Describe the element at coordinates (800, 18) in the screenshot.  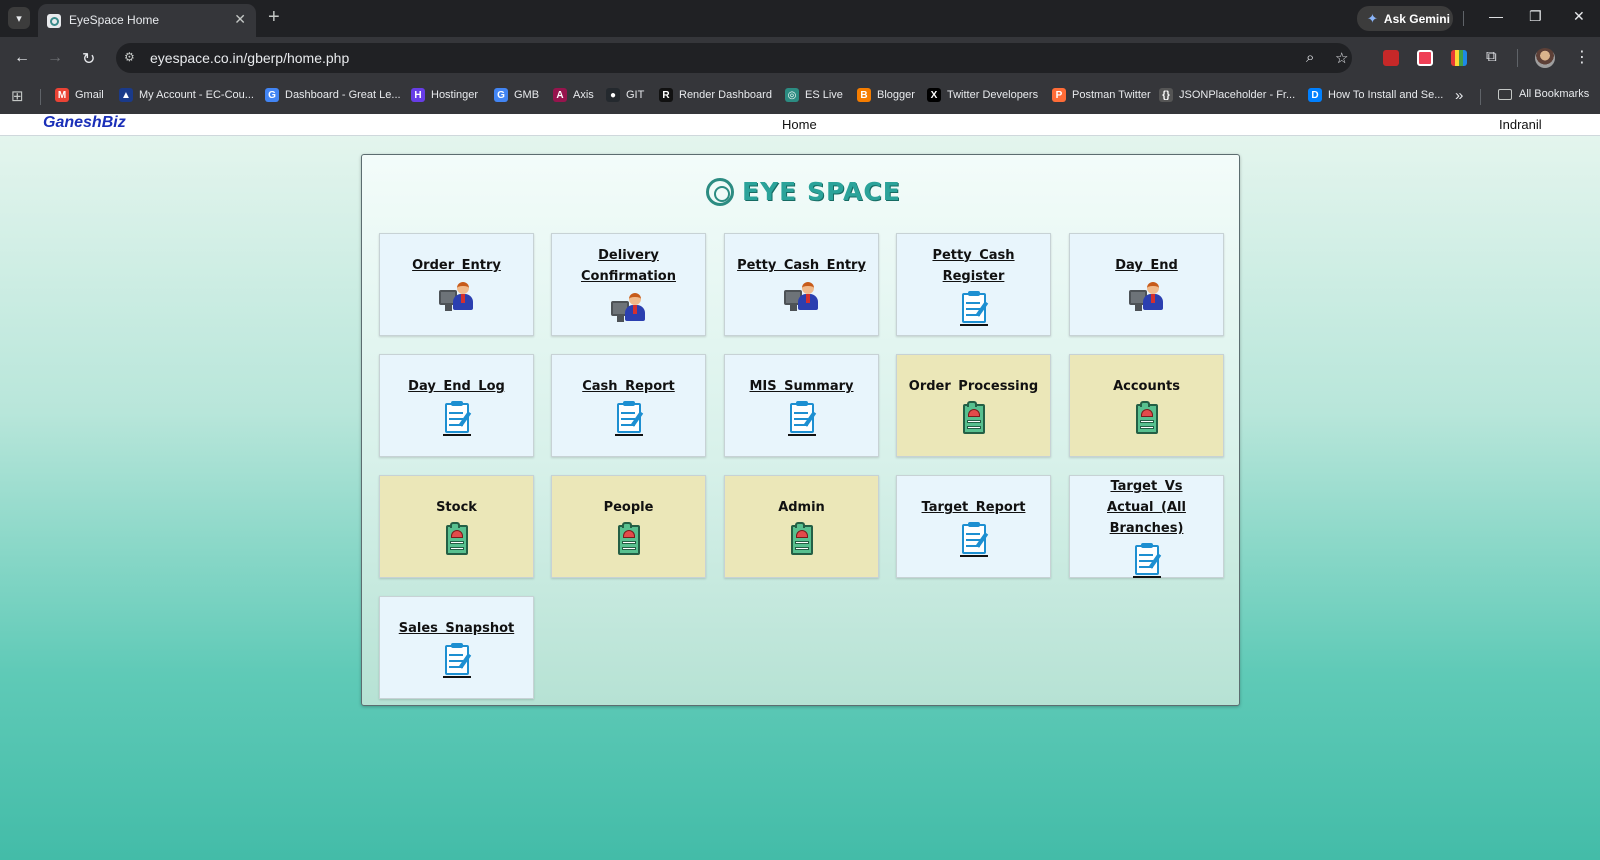
I see `browser-tab-bar: ▾ EyeSpace Home ✕ + ✦ Ask Gemini — ❐ ✕` at that location.